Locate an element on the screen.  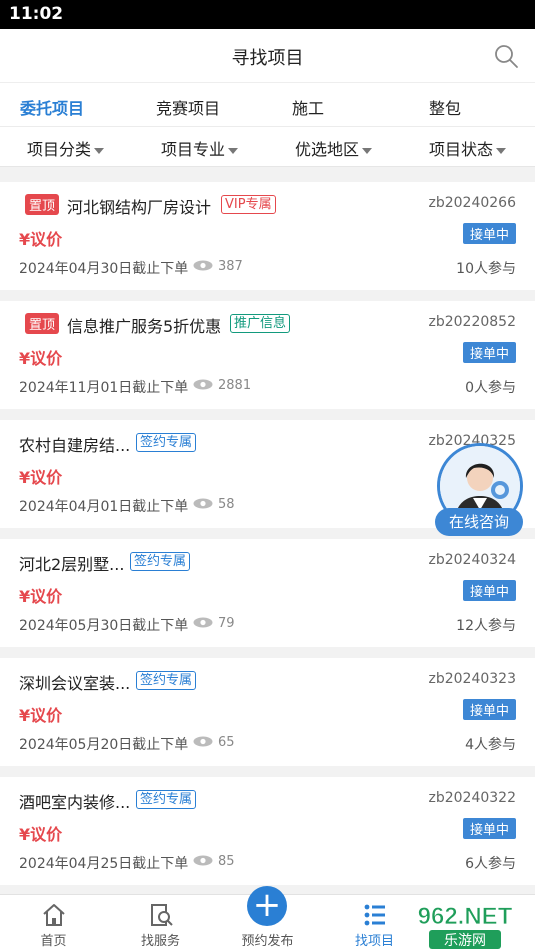
home-icon is located at coordinates (53, 915).